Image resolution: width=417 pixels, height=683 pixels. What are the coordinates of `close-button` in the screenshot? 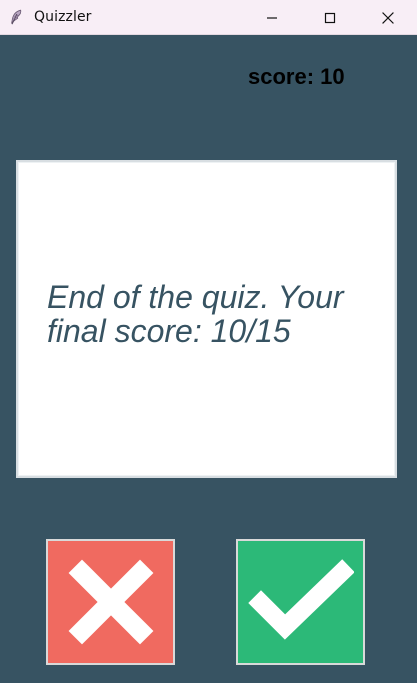 It's located at (388, 17).